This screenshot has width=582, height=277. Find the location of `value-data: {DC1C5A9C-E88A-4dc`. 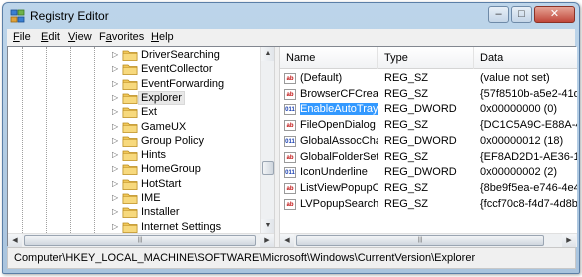

value-data: {DC1C5A9C-E88A-4dc is located at coordinates (528, 125).